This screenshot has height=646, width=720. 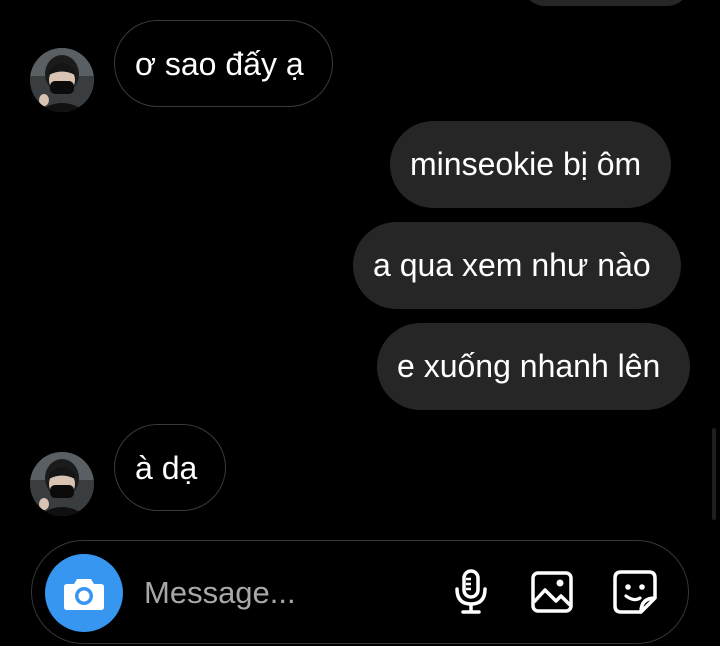 I want to click on sticker-icon, so click(x=635, y=592).